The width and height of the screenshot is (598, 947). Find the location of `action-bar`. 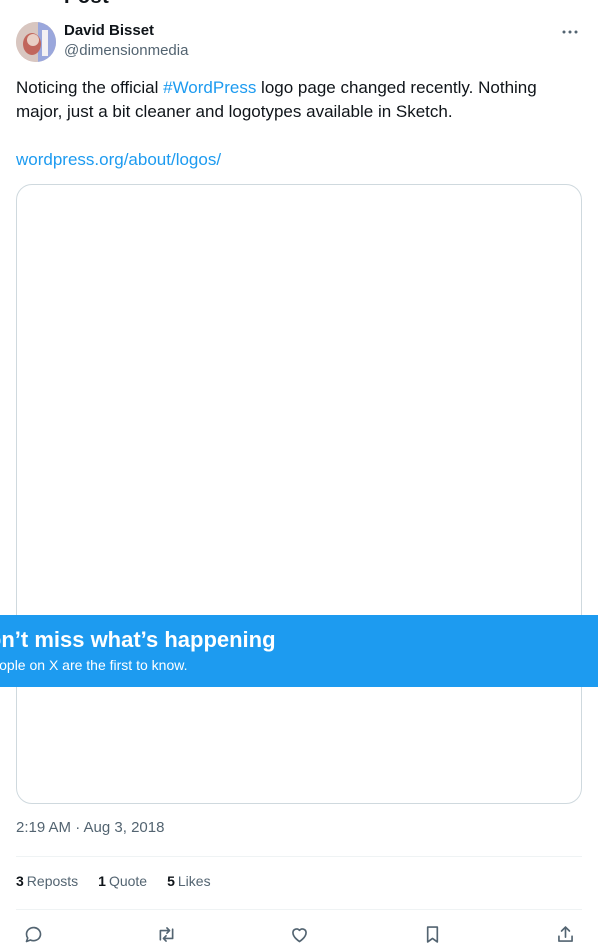

action-bar is located at coordinates (299, 934).